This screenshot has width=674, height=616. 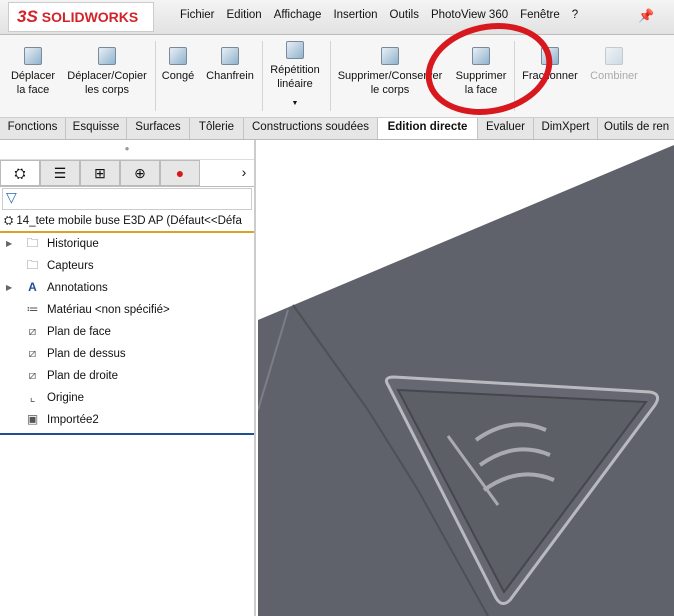 I want to click on fillet-icon, so click(x=178, y=56).